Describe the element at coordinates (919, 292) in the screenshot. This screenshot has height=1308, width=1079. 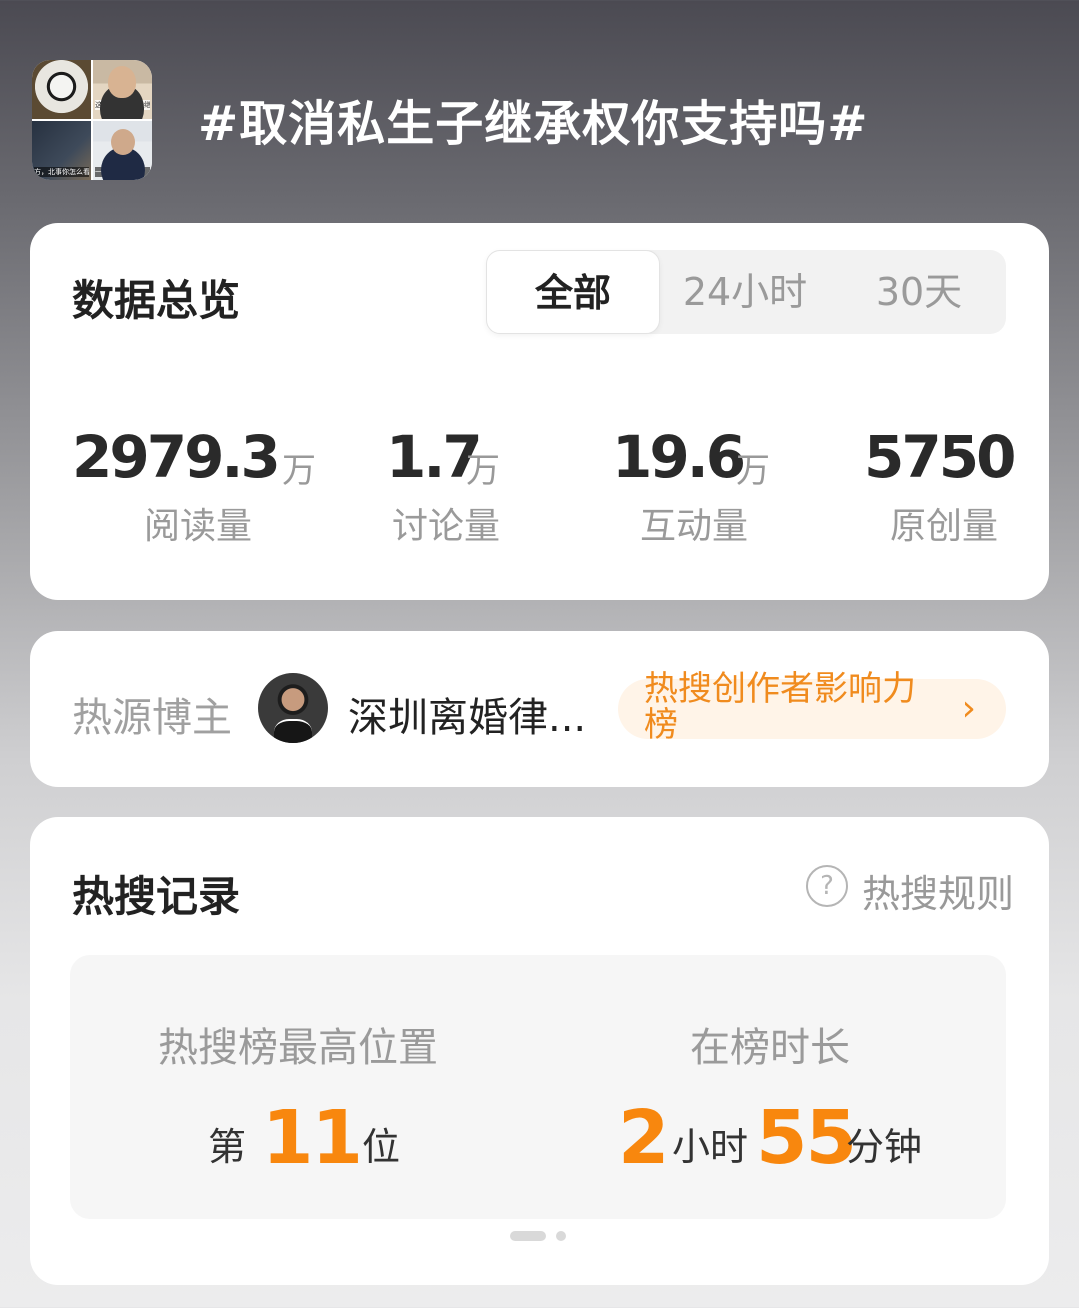
I see `tab-30-days: 30天` at that location.